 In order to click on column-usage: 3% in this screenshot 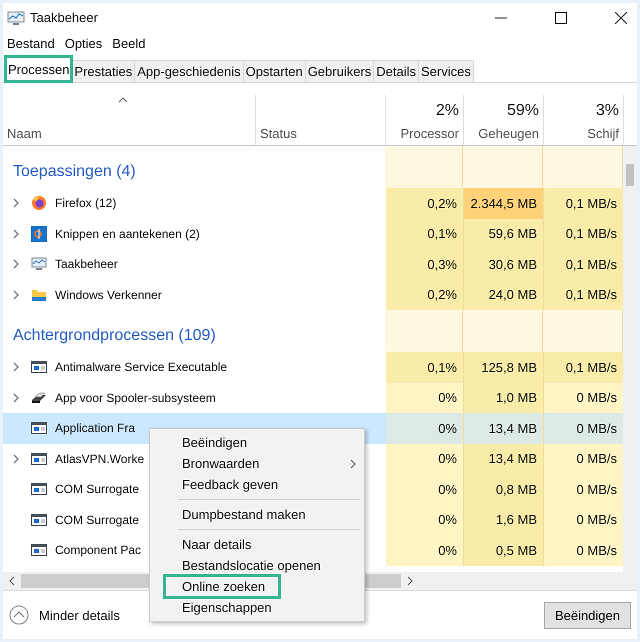, I will do `click(607, 111)`.